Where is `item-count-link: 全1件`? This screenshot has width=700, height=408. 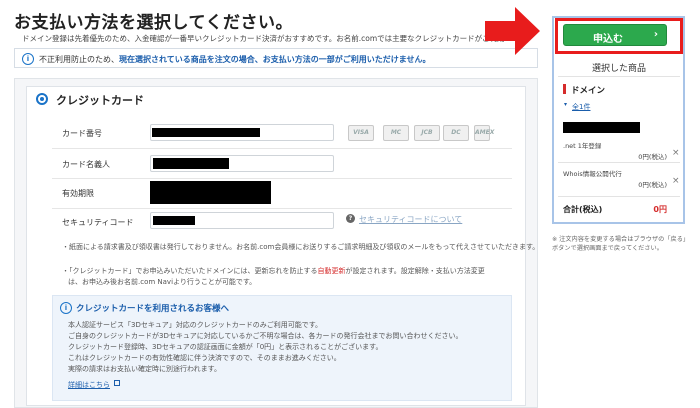
item-count-link: 全1件 is located at coordinates (581, 107).